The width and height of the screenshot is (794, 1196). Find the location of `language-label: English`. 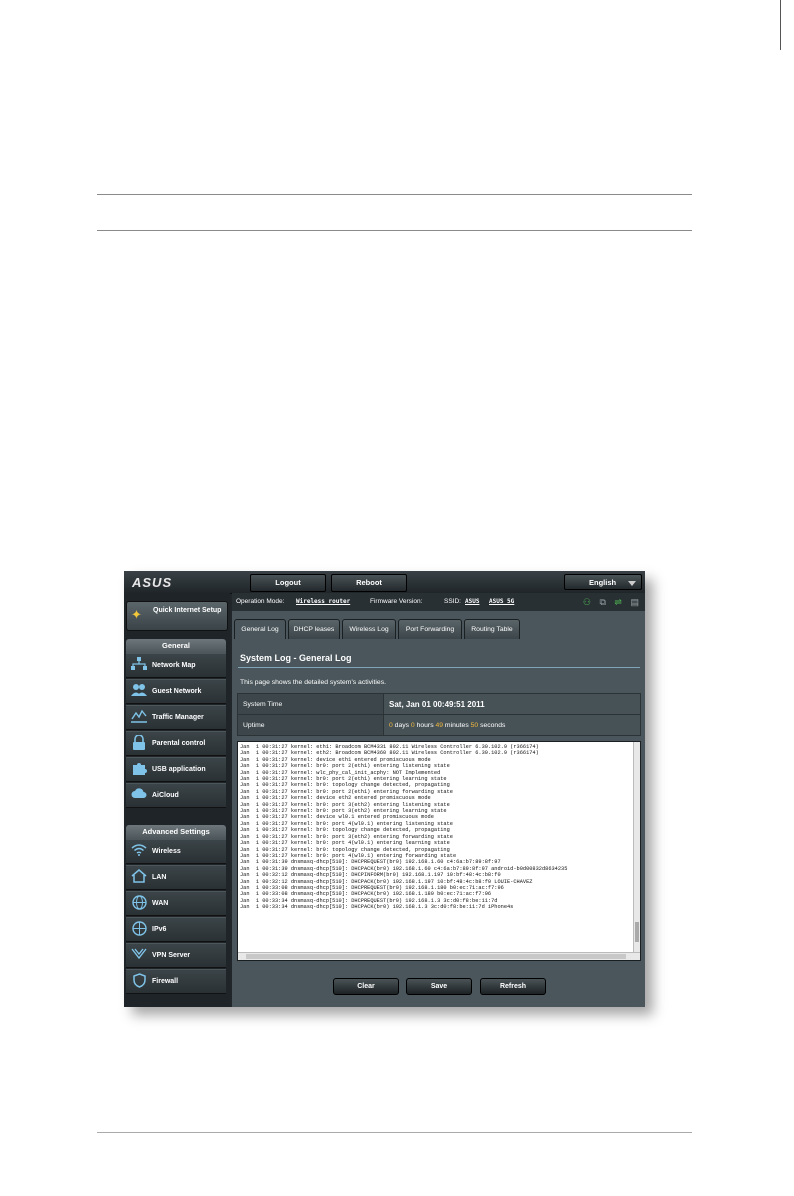

language-label: English is located at coordinates (603, 582).